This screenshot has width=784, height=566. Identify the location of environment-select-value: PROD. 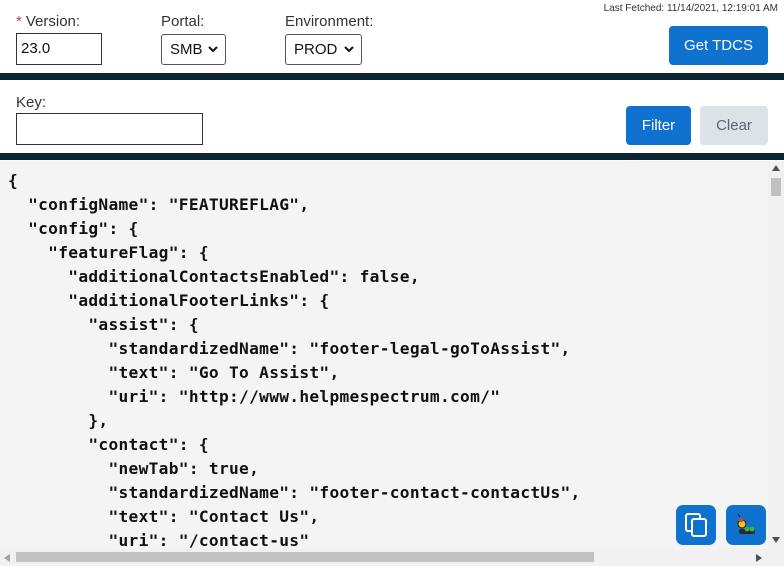
(316, 49).